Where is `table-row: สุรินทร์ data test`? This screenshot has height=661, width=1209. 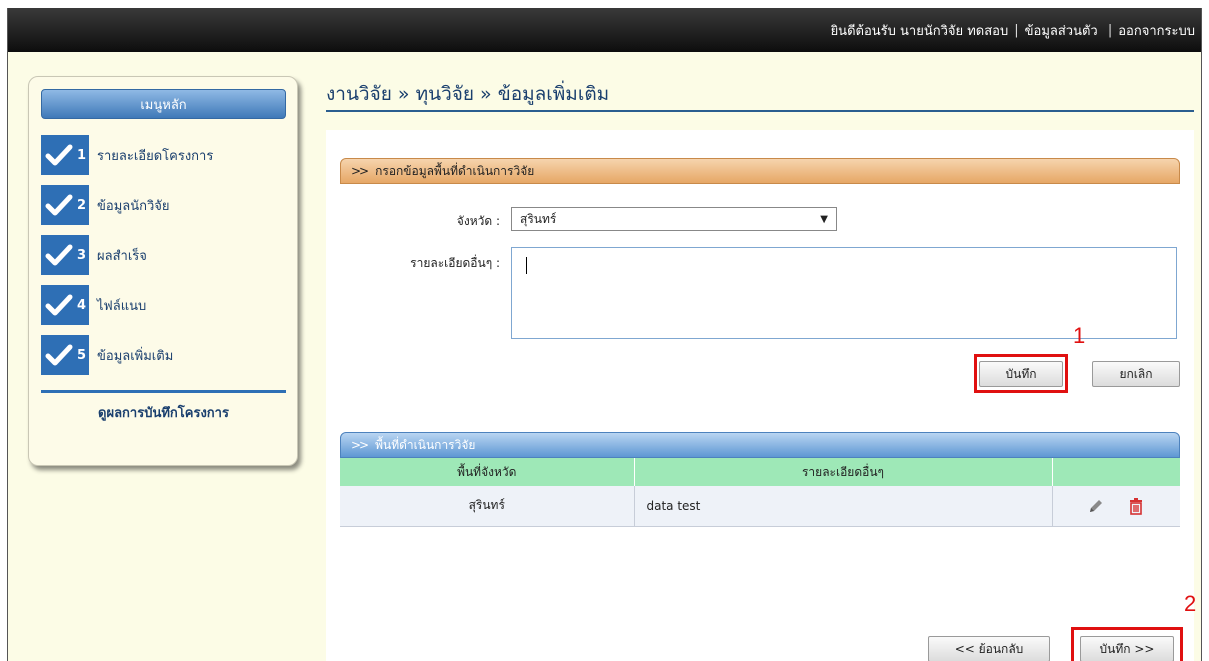 table-row: สุรินทร์ data test is located at coordinates (760, 506).